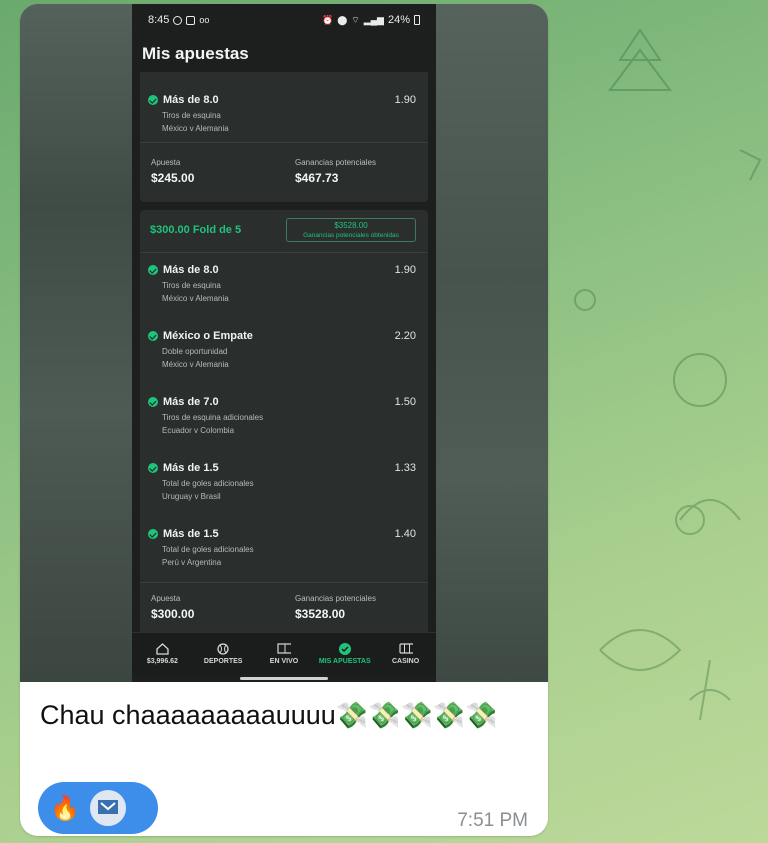 The image size is (768, 843). Describe the element at coordinates (162, 648) in the screenshot. I see `home-icon` at that location.